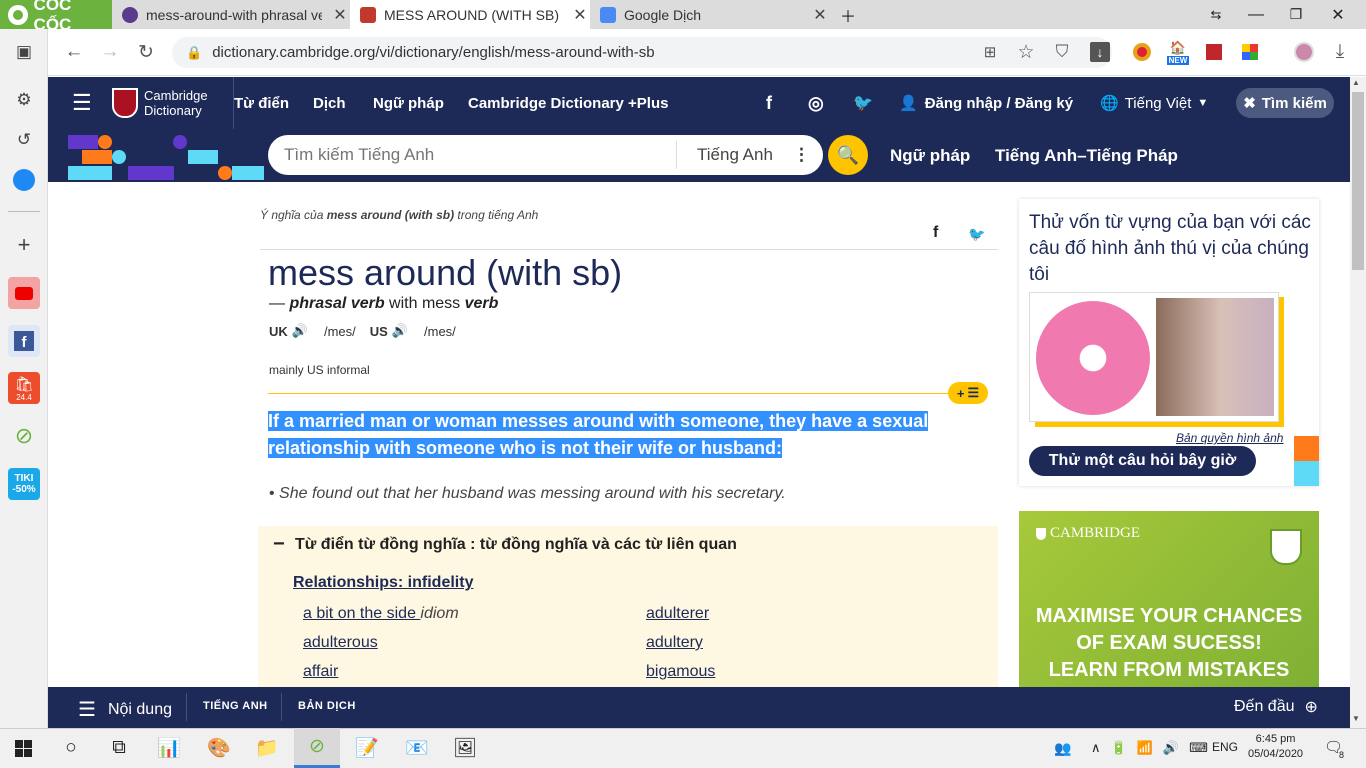 This screenshot has height=768, width=1366. I want to click on shopee-icon: 🛍 24.4, so click(24, 388).